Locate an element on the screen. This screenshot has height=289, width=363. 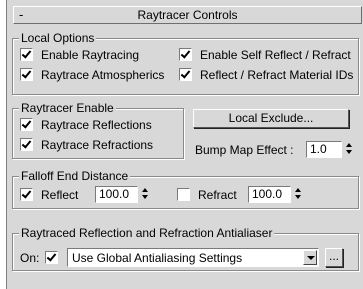
falloff-refract-checkbox: Refract is located at coordinates (207, 195).